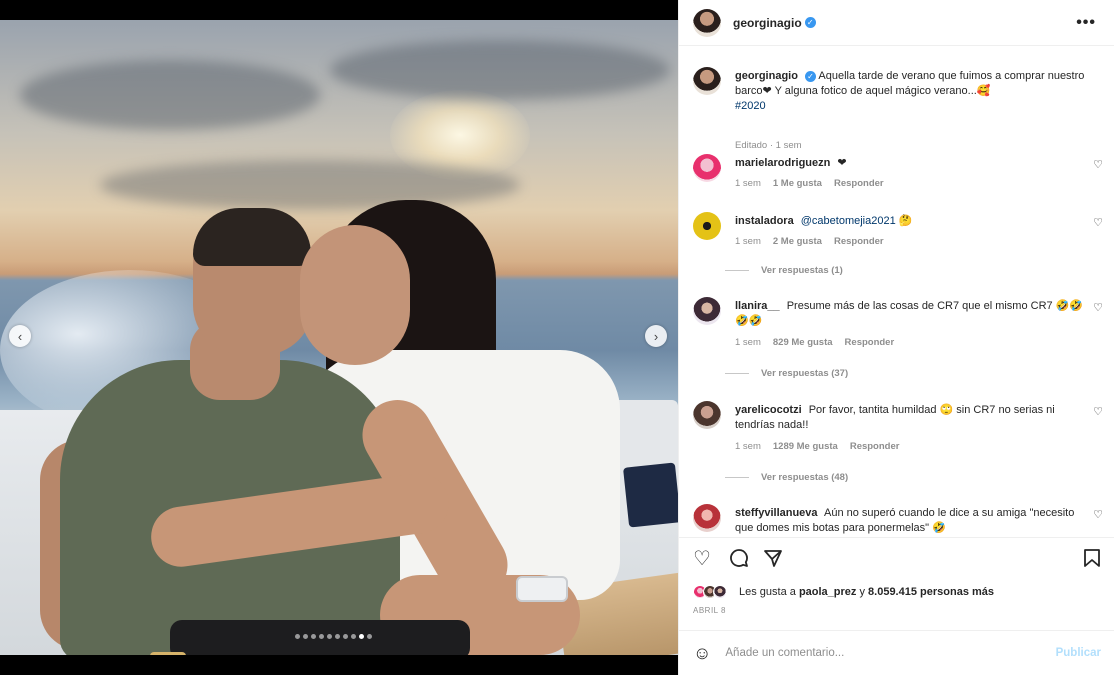  I want to click on comment-icon, so click(739, 560).